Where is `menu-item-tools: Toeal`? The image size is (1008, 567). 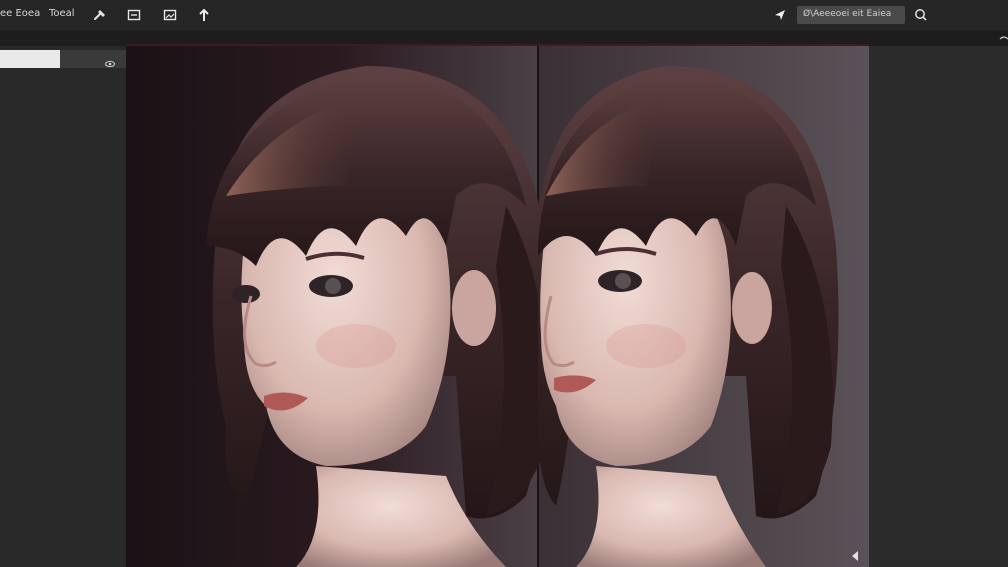 menu-item-tools: Toeal is located at coordinates (62, 13).